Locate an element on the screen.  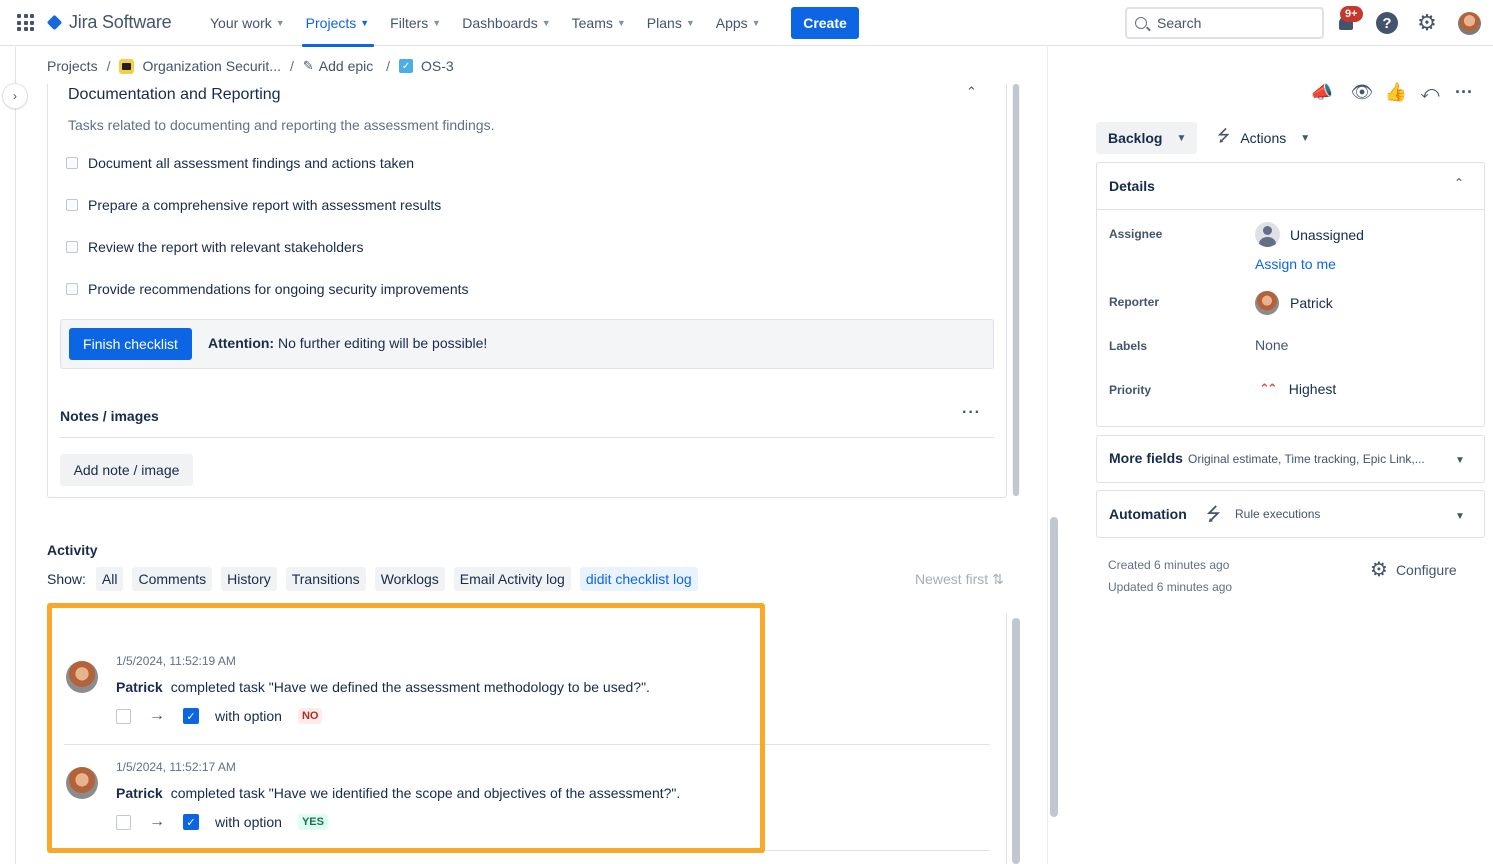
notes-title: Notes / images is located at coordinates (109, 416).